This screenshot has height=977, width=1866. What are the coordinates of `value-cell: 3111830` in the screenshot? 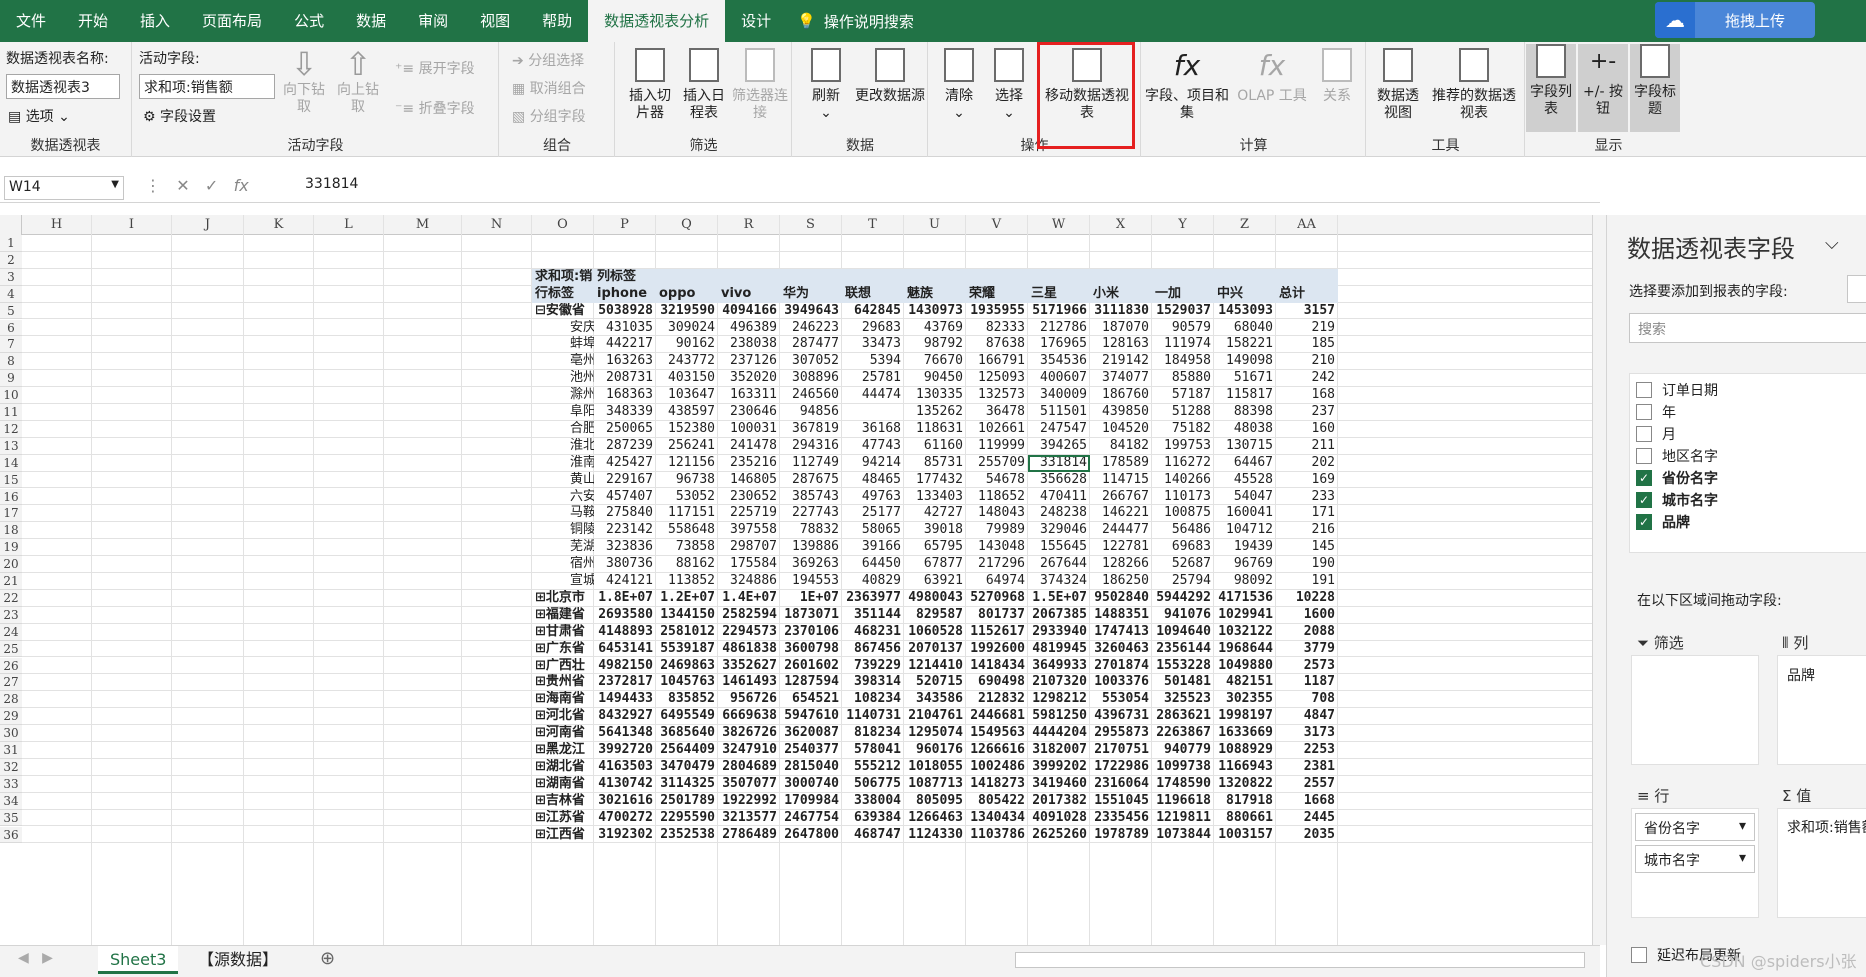 It's located at (1121, 311).